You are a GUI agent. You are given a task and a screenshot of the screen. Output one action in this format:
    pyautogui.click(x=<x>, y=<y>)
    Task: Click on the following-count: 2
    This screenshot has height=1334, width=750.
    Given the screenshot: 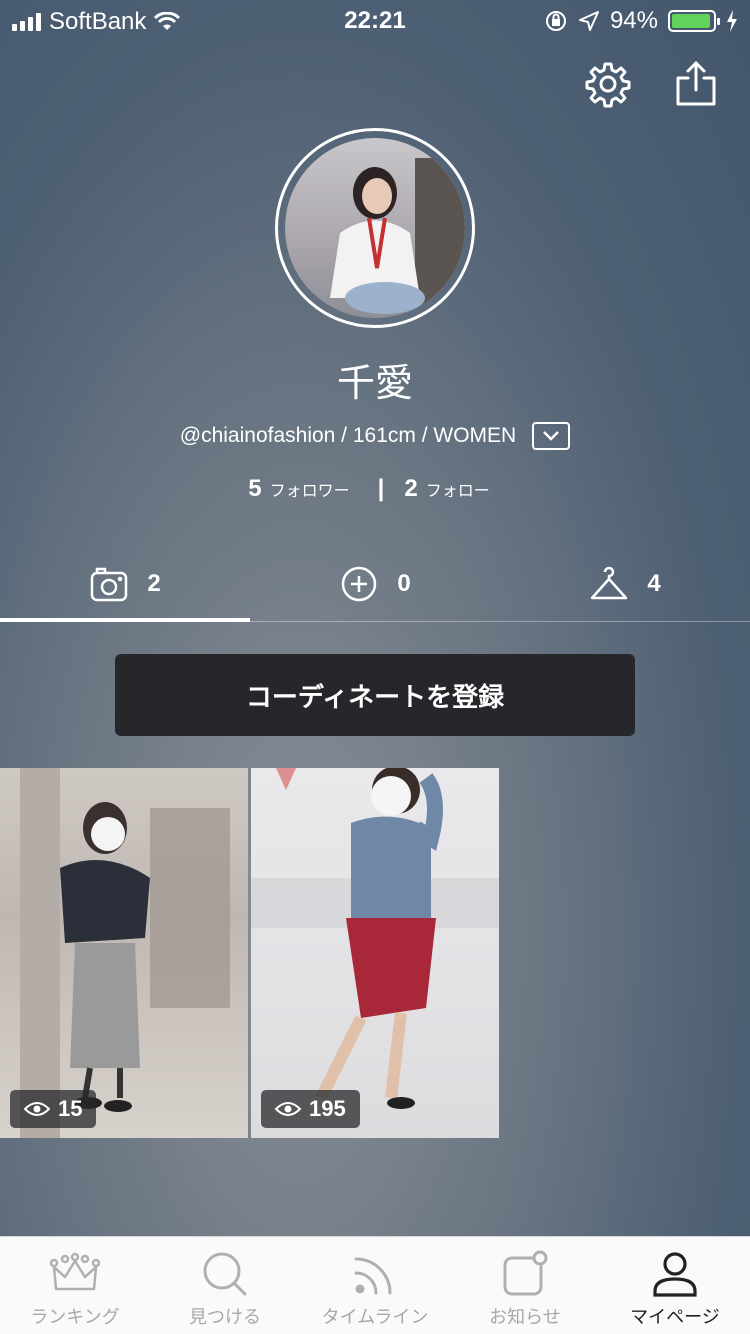 What is the action you would take?
    pyautogui.click(x=410, y=489)
    